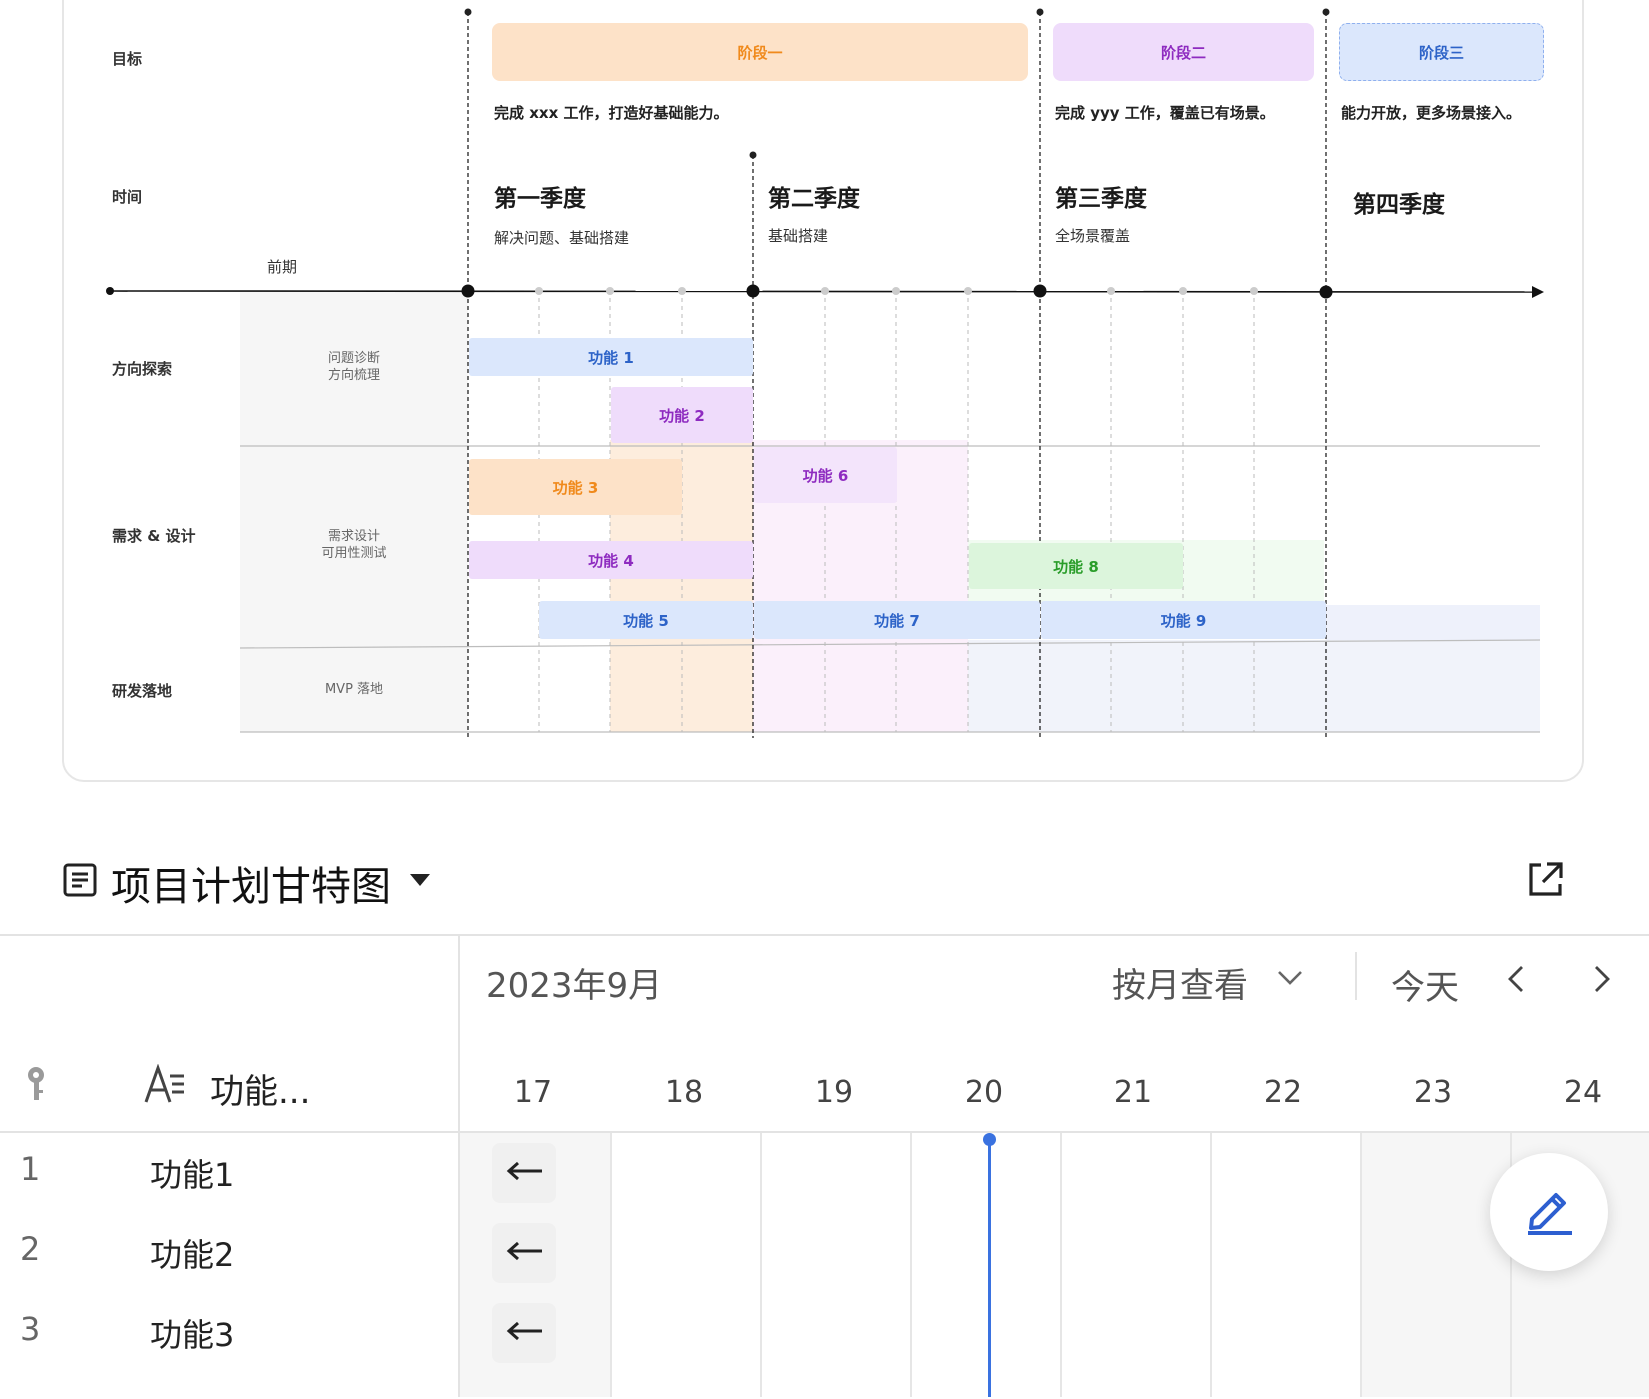  Describe the element at coordinates (142, 691) in the screenshot. I see `row-label-dev: 研发落地` at that location.